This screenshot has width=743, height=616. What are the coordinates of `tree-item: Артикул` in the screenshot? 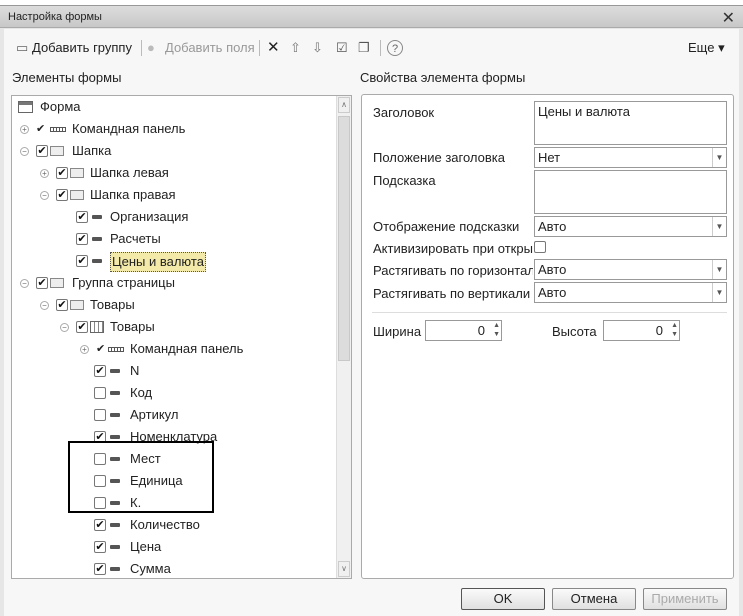 It's located at (174, 415).